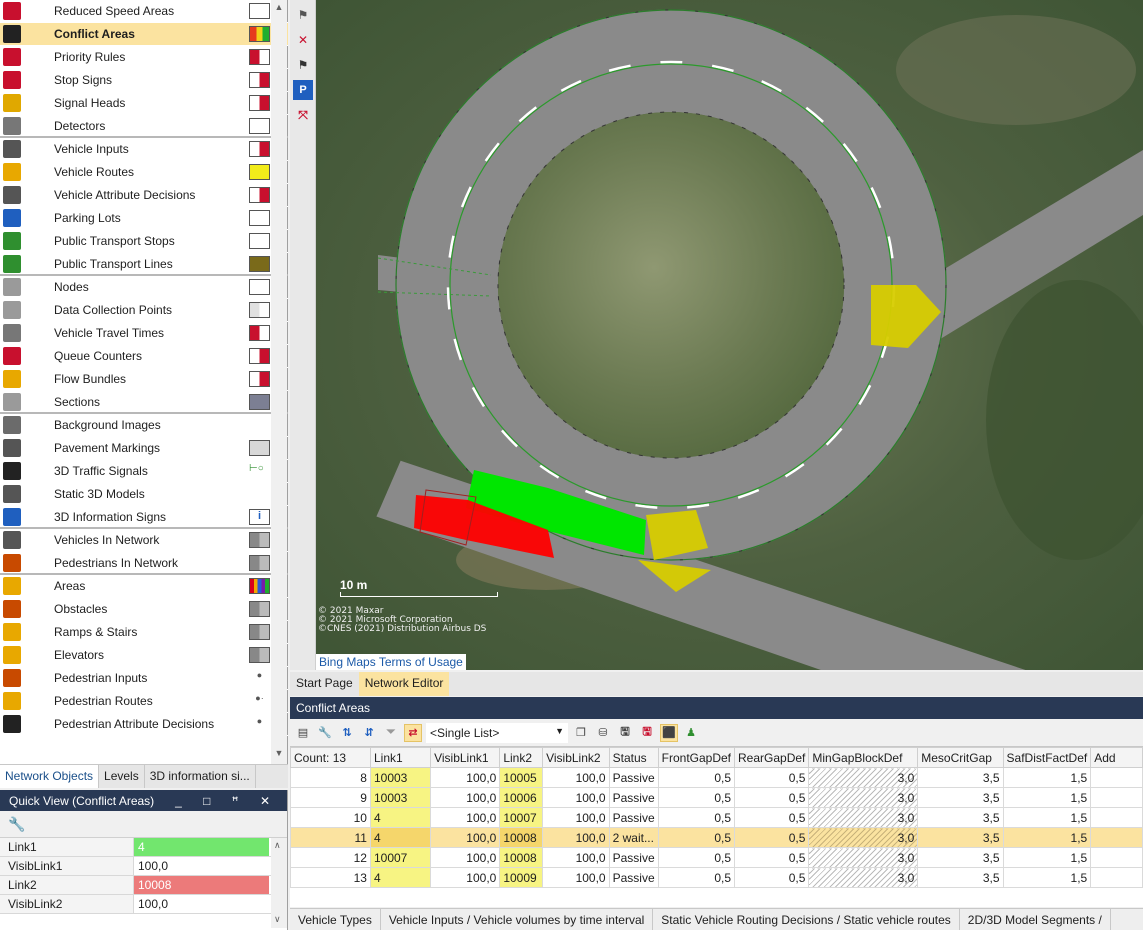 Image resolution: width=1143 pixels, height=930 pixels. I want to click on pedestrian-signal-3d-icon: ⚑, so click(303, 65).